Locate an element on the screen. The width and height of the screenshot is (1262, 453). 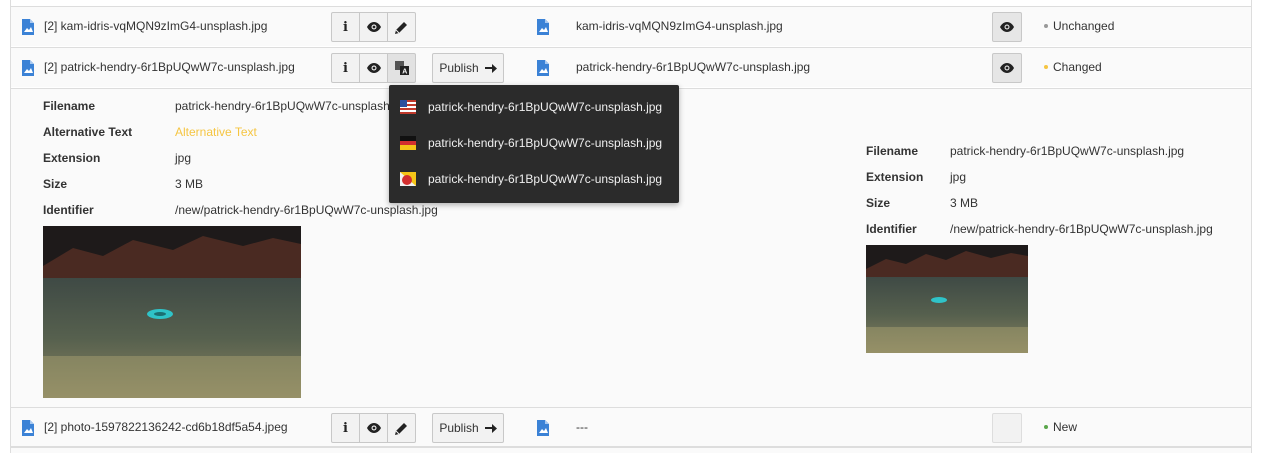
preview-target-button-disabled is located at coordinates (1007, 428).